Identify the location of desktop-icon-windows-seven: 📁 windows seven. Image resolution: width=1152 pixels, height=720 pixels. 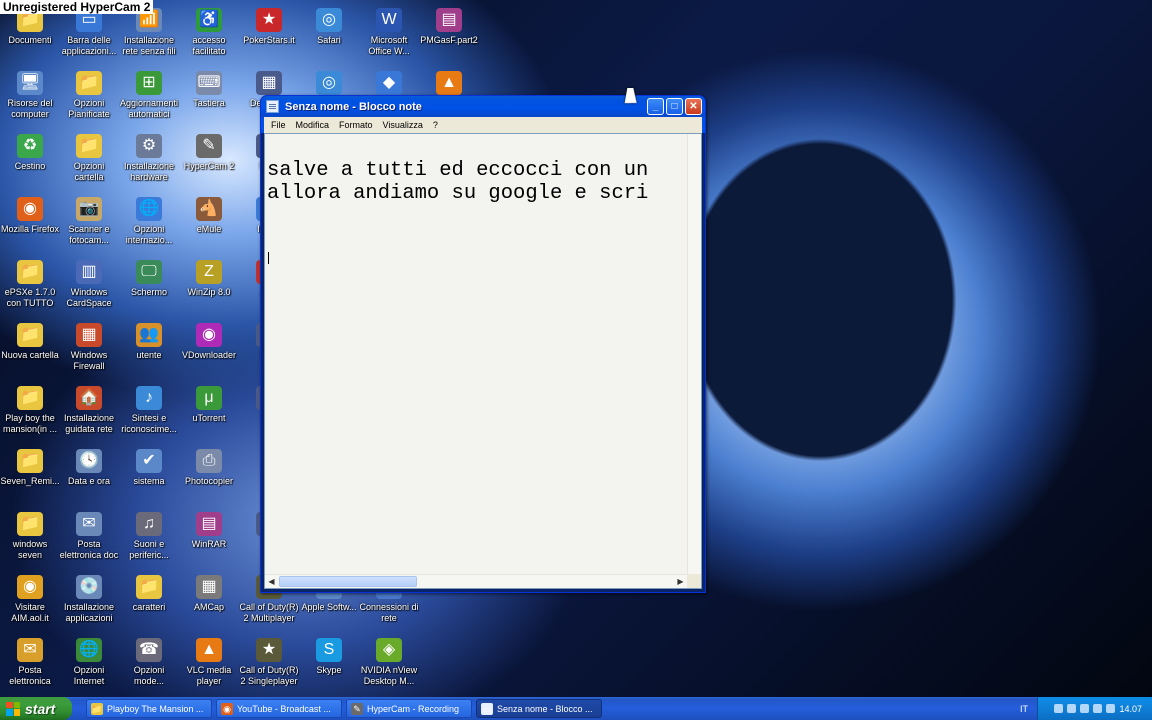
(30, 536).